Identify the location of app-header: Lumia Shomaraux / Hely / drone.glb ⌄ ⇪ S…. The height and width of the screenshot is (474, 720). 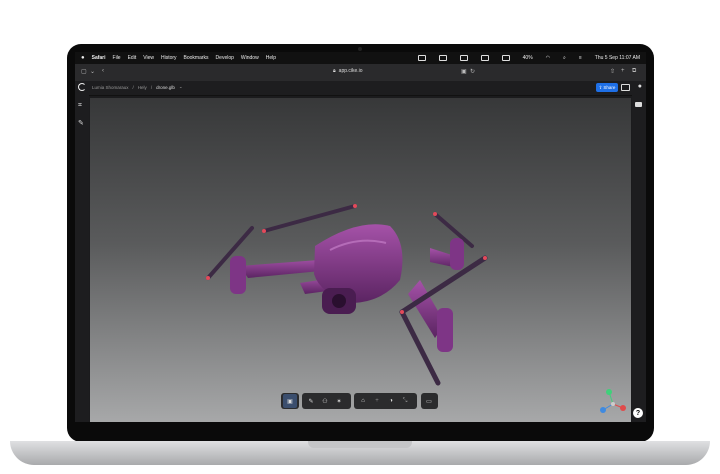
(360, 88).